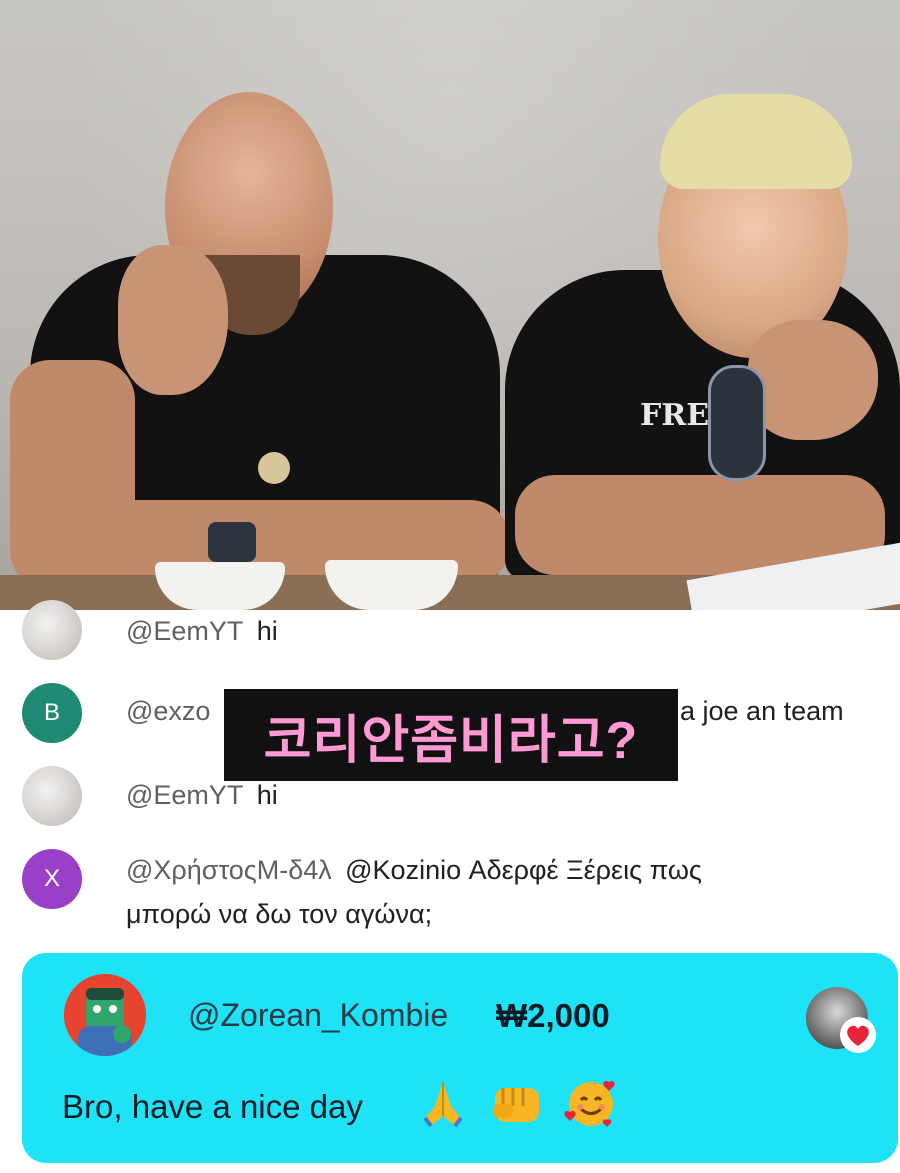 Image resolution: width=900 pixels, height=1173 pixels. What do you see at coordinates (523, 870) in the screenshot?
I see `chat-text-line-1: @Kozinio Αδερφέ Ξέρεις πως` at bounding box center [523, 870].